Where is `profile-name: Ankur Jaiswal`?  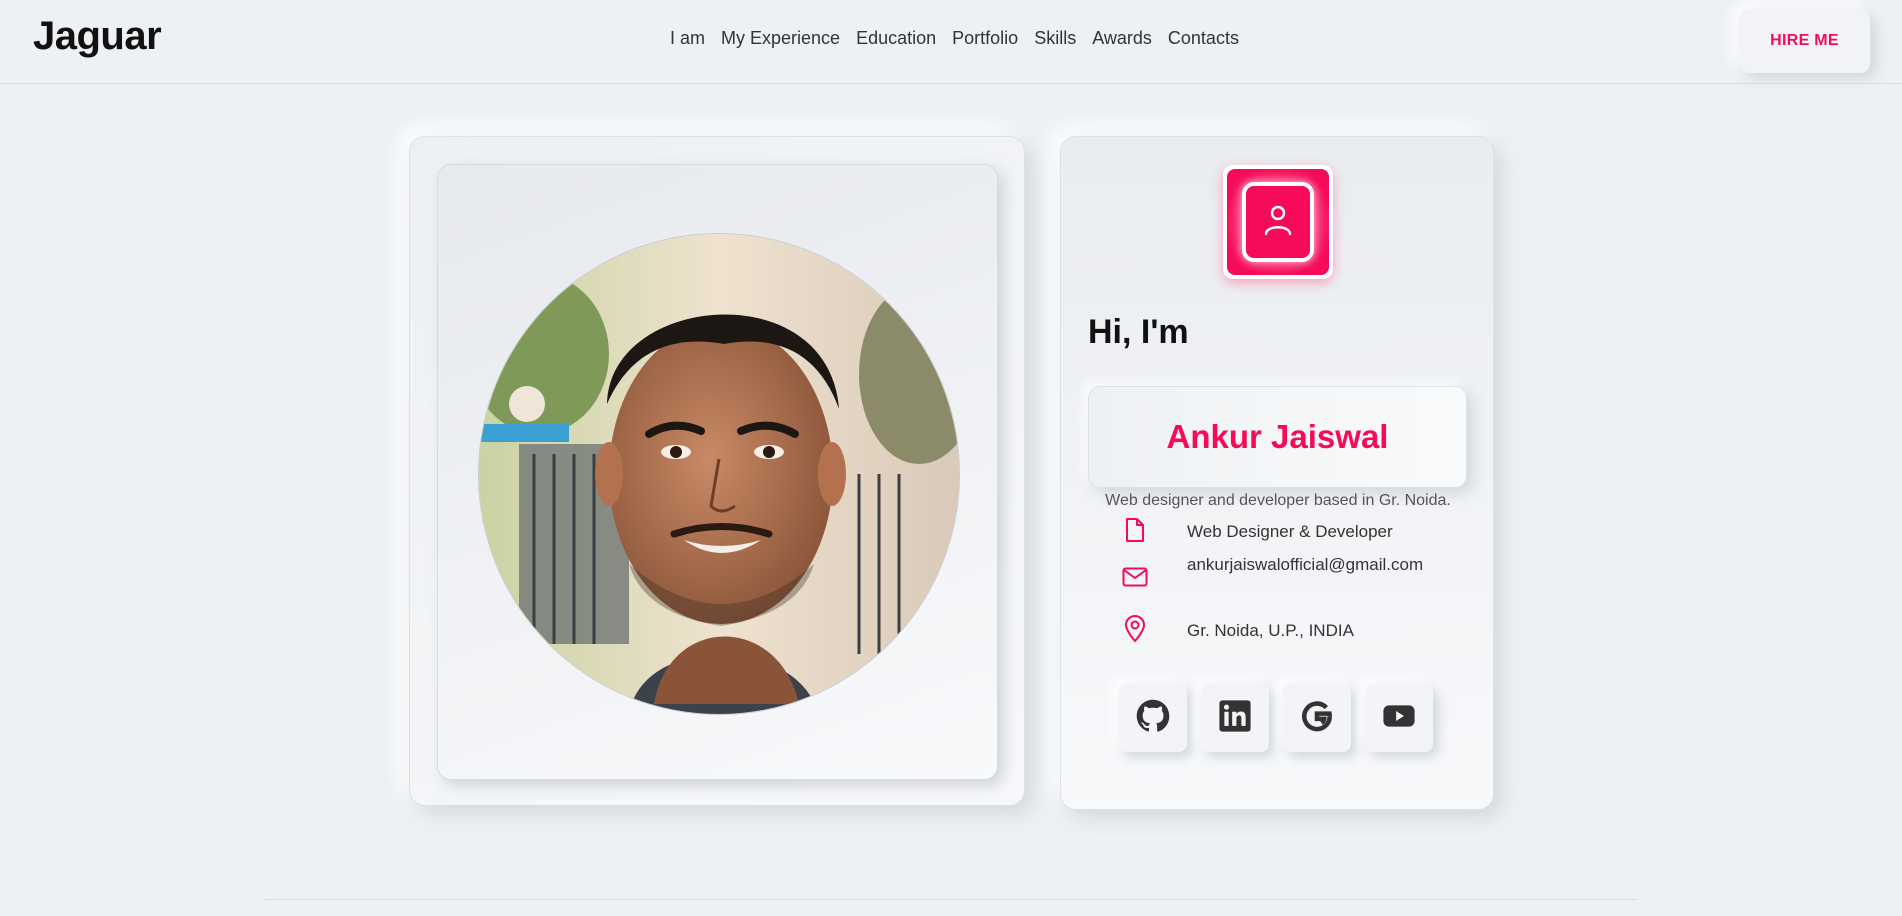 profile-name: Ankur Jaiswal is located at coordinates (1277, 436).